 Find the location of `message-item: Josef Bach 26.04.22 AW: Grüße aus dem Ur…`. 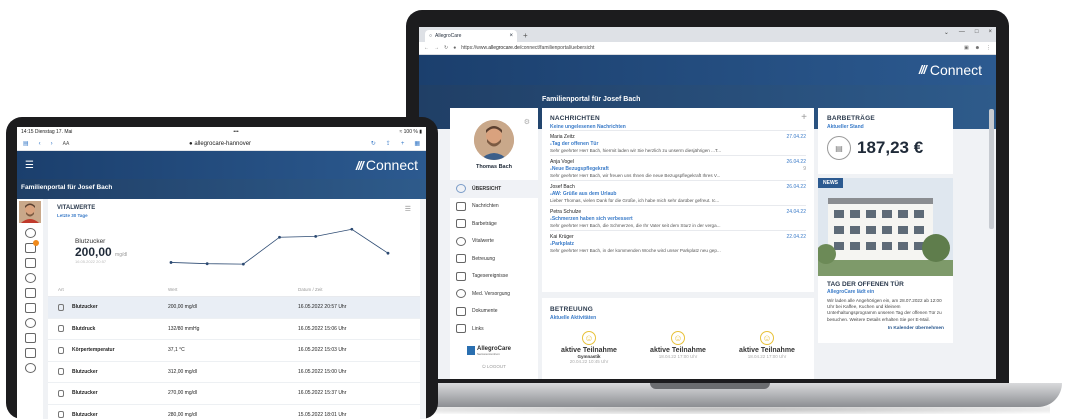

message-item: Josef Bach 26.04.22 AW: Grüße aus dem Ur… is located at coordinates (678, 192).